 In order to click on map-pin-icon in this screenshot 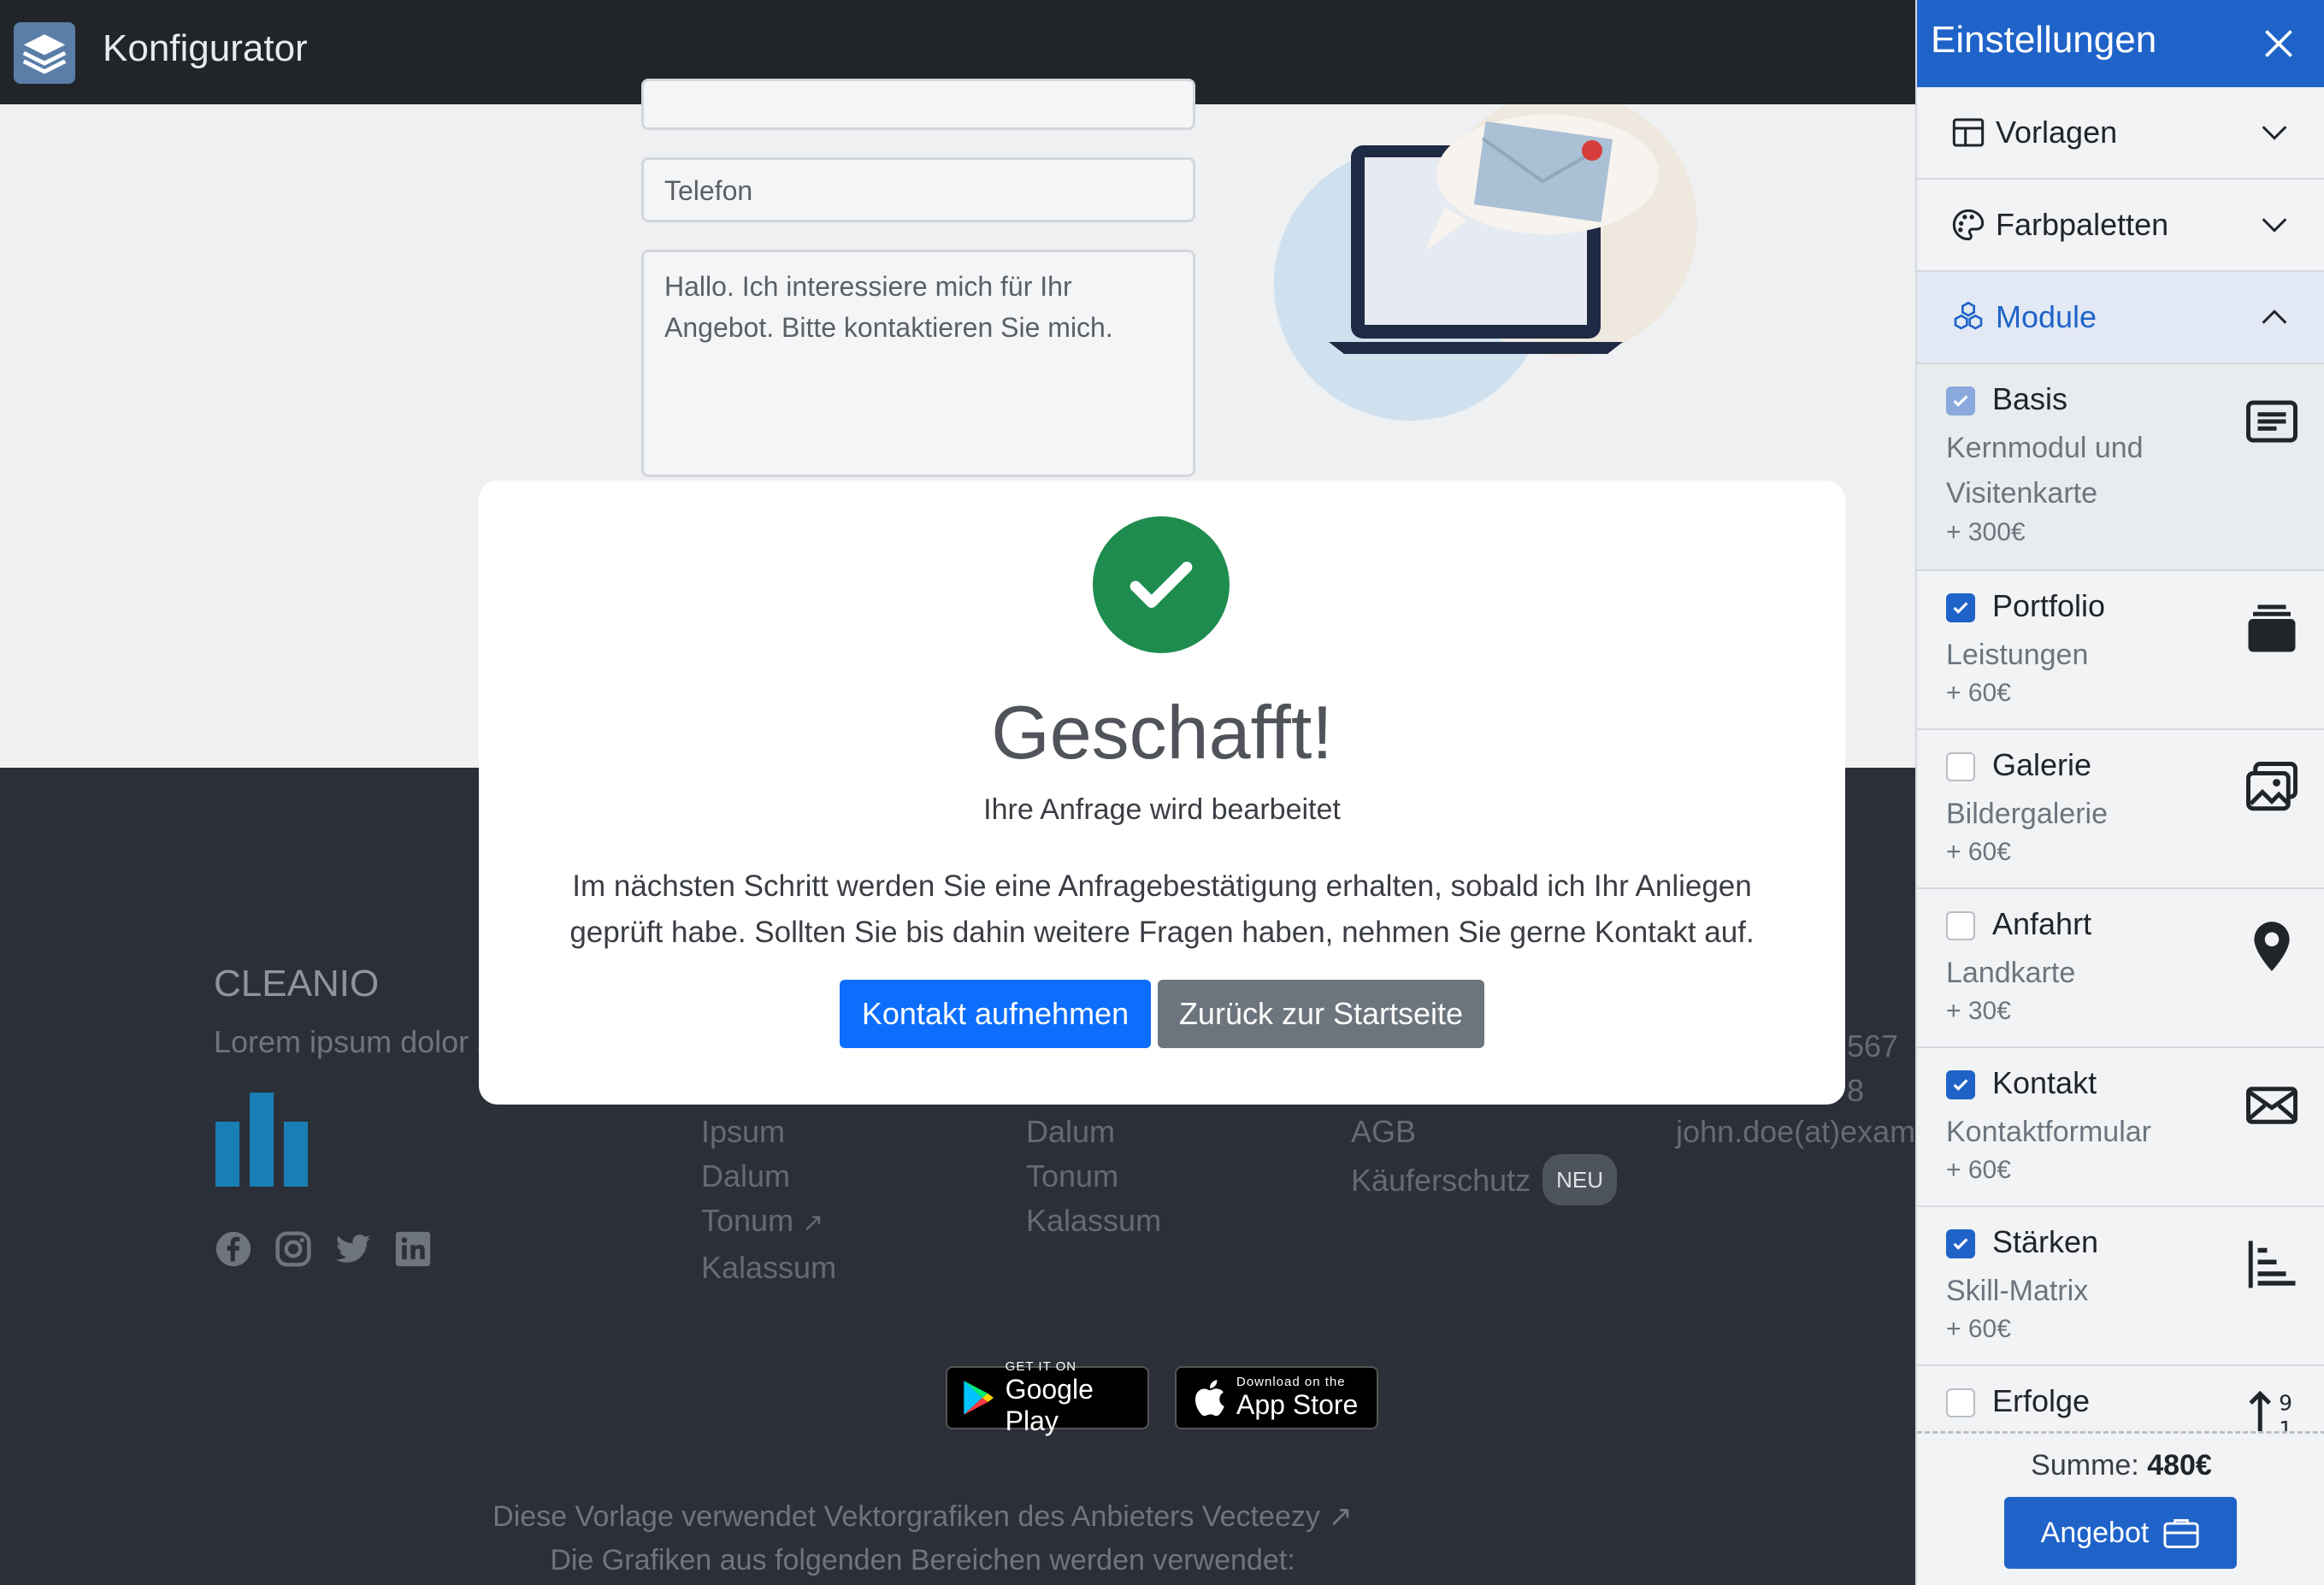, I will do `click(2272, 946)`.